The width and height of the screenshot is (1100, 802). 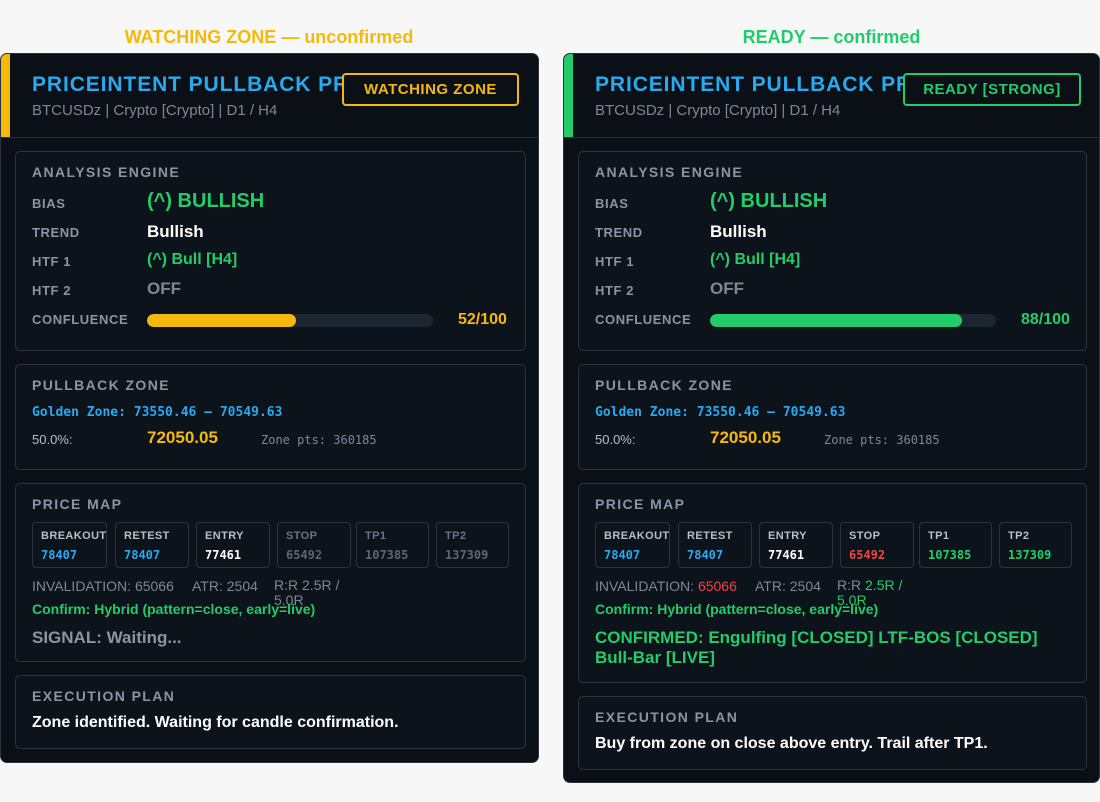 What do you see at coordinates (430, 89) in the screenshot?
I see `status-badge: WATCHING ZONE` at bounding box center [430, 89].